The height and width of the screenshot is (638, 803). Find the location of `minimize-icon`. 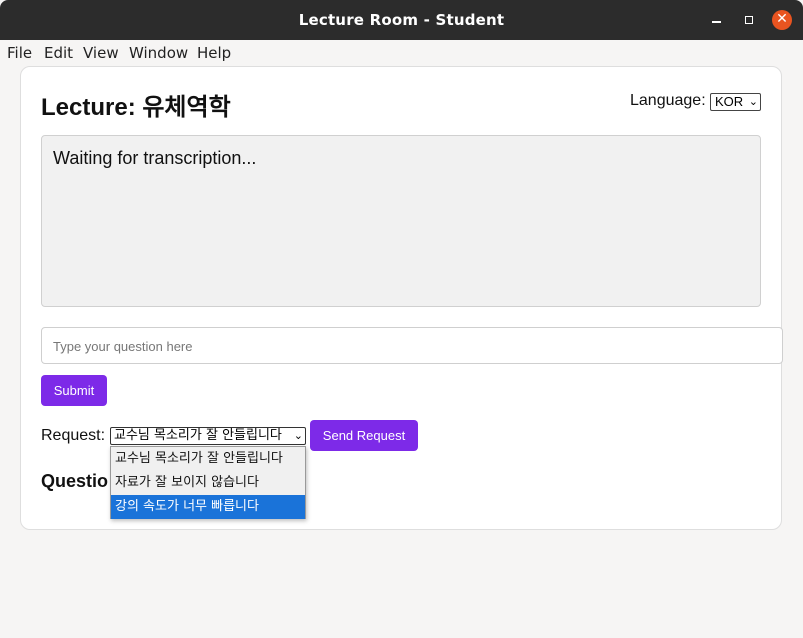

minimize-icon is located at coordinates (716, 22).